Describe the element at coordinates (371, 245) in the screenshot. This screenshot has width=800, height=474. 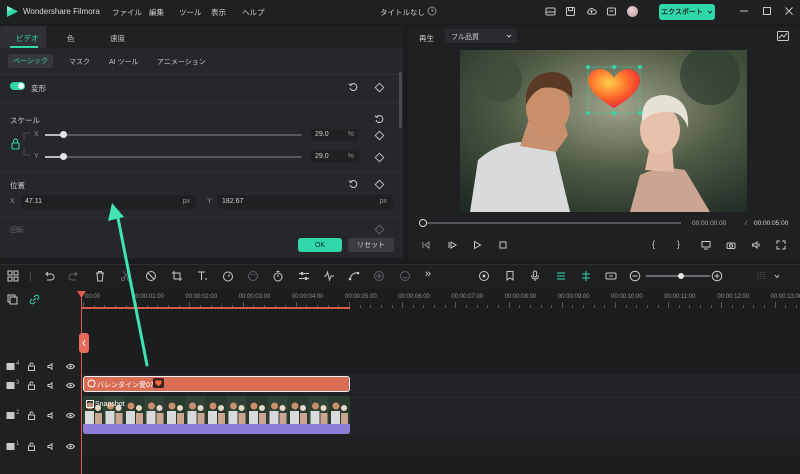
I see `reset-button: リセット` at that location.